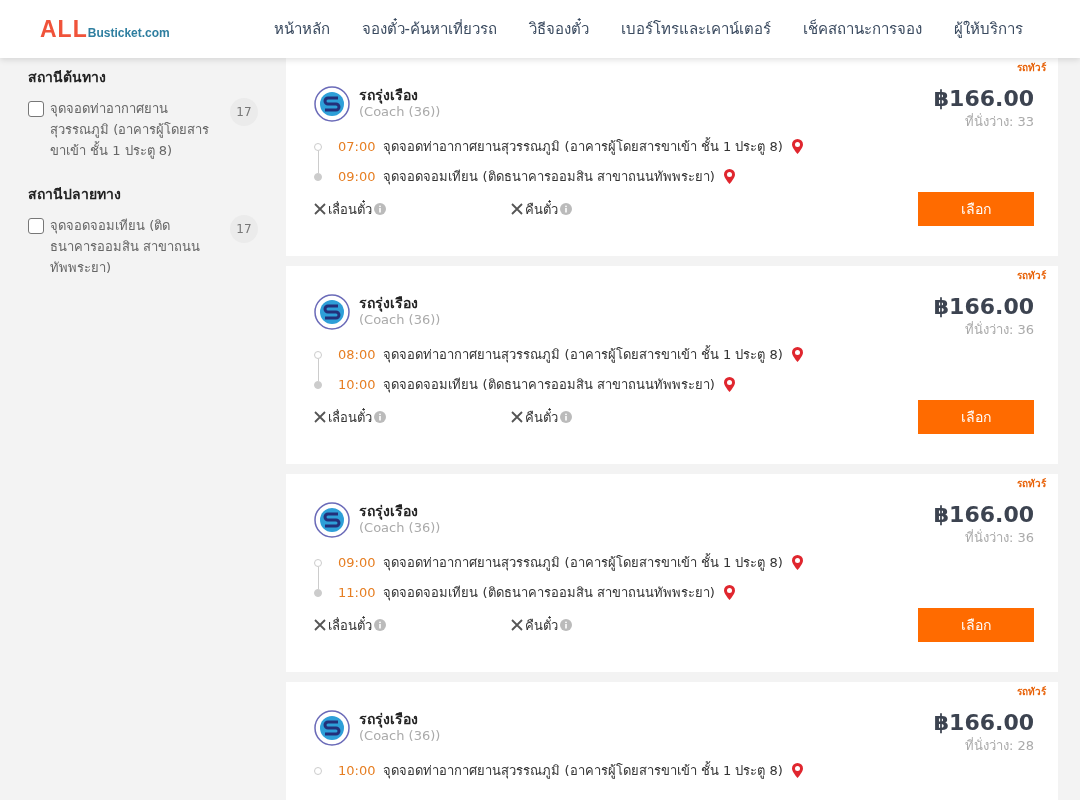  I want to click on available-seats: ที่นั่งว่าง: 33, so click(999, 121).